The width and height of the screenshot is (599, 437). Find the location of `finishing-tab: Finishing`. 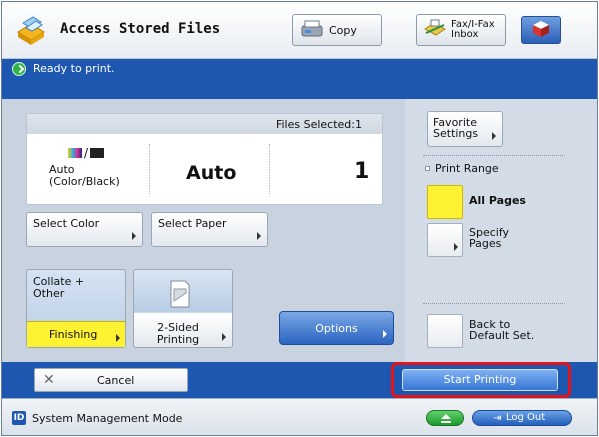

finishing-tab: Finishing is located at coordinates (76, 334).